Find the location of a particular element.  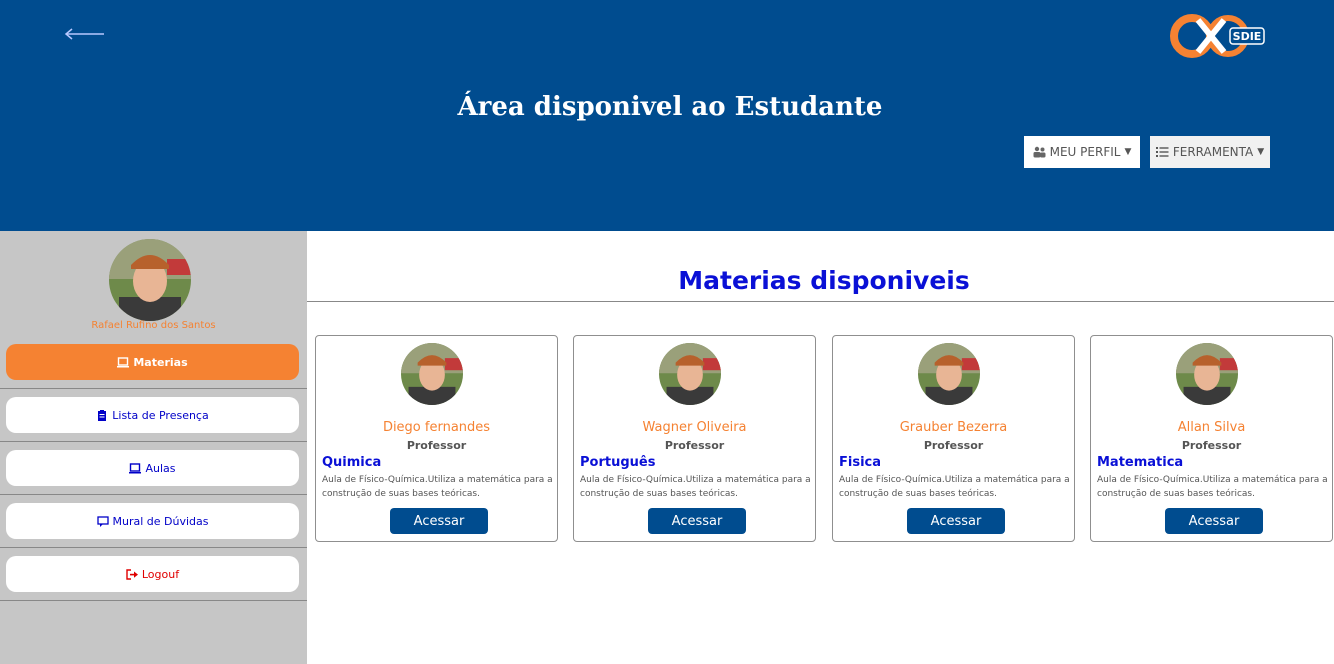

page-title: Área disponivel ao Estudante is located at coordinates (670, 107).